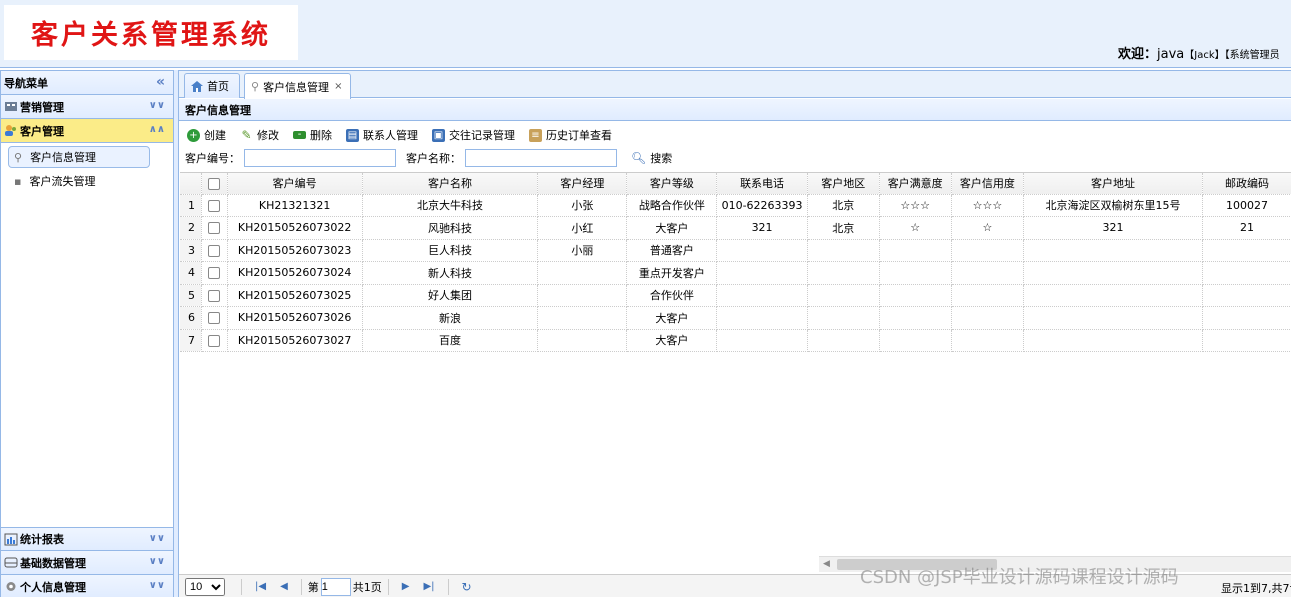  What do you see at coordinates (259, 135) in the screenshot?
I see `edit-button: ✎ 修改` at bounding box center [259, 135].